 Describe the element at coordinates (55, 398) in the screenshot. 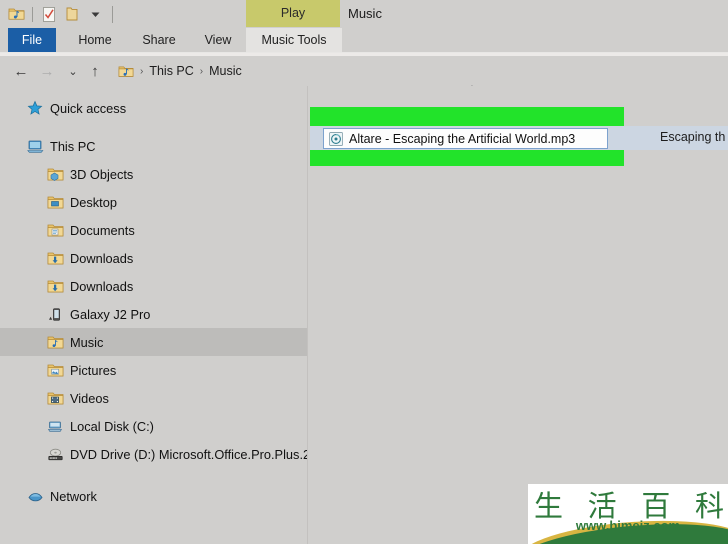

I see `videos-folder-icon` at that location.